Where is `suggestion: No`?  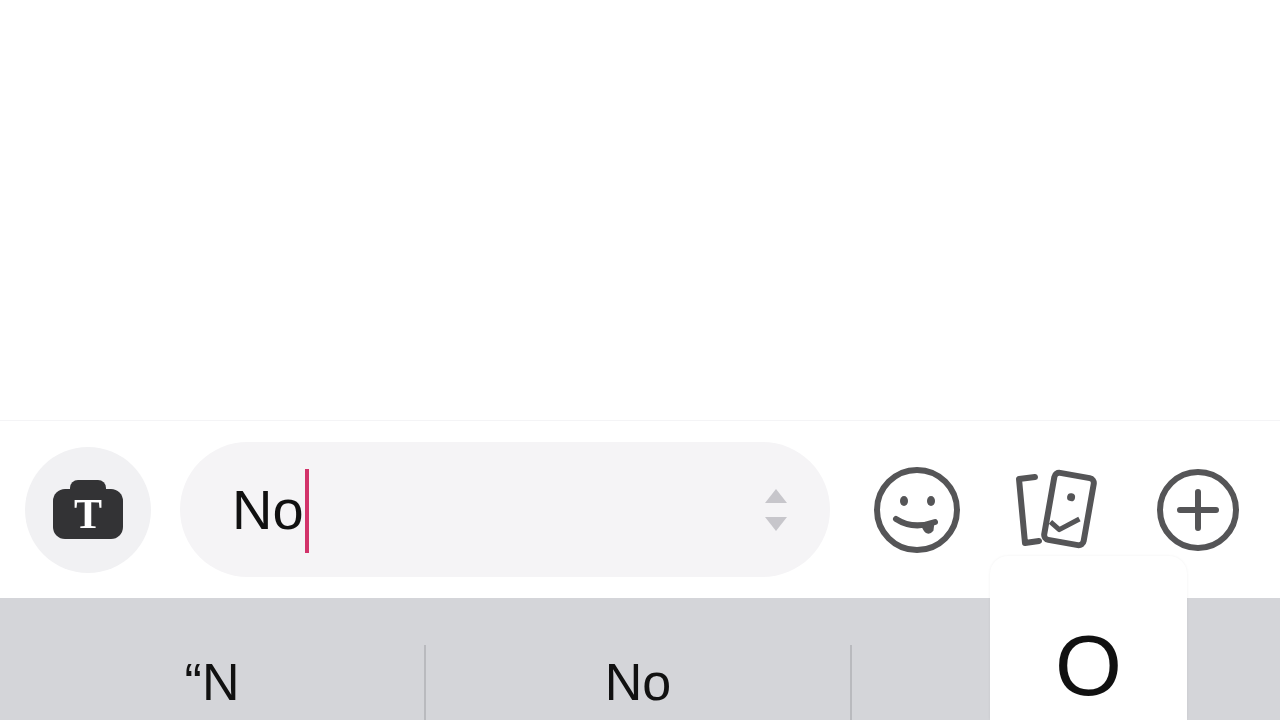 suggestion: No is located at coordinates (638, 659).